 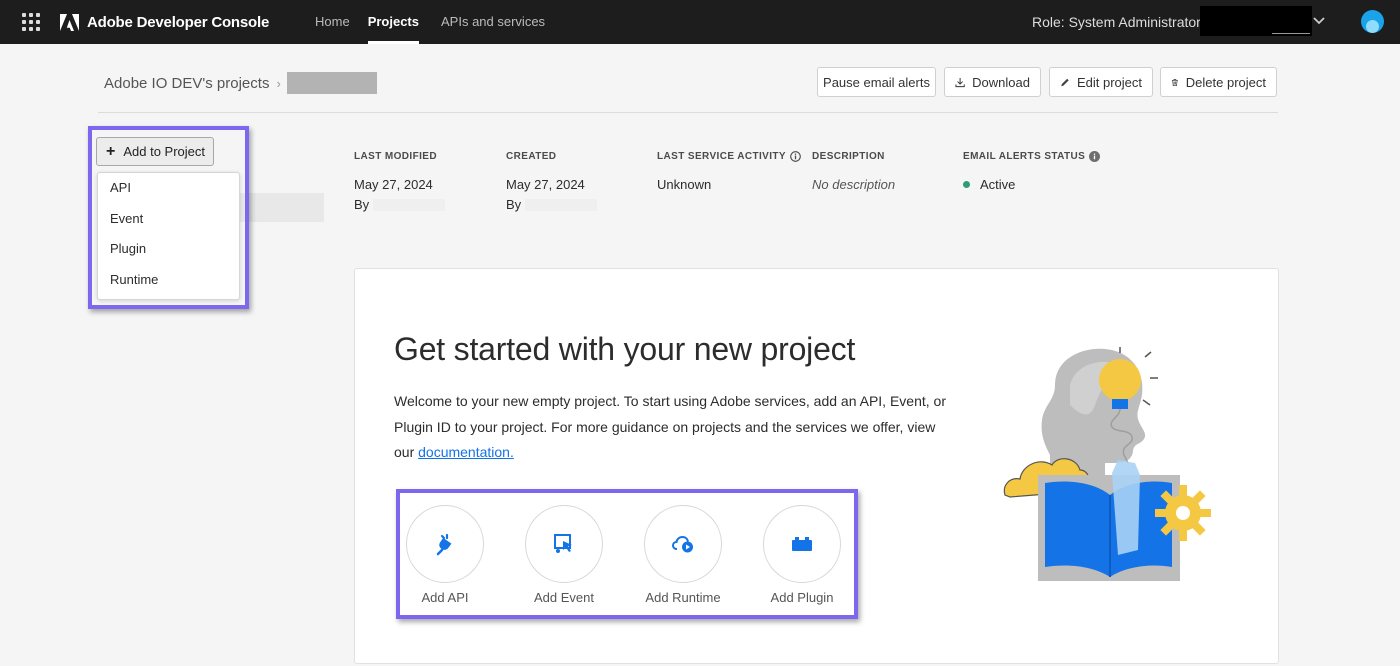 I want to click on menu-item-api: API, so click(x=168, y=188).